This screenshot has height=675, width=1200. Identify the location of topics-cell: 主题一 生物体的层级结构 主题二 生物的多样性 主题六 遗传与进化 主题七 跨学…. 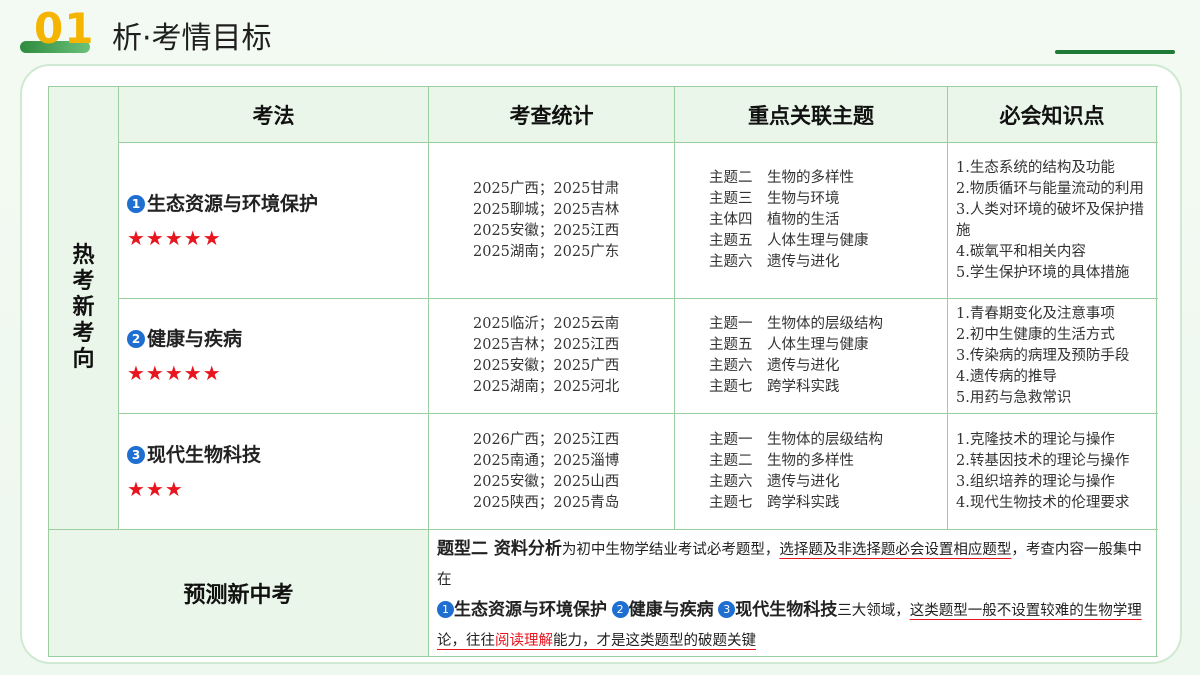
(811, 471).